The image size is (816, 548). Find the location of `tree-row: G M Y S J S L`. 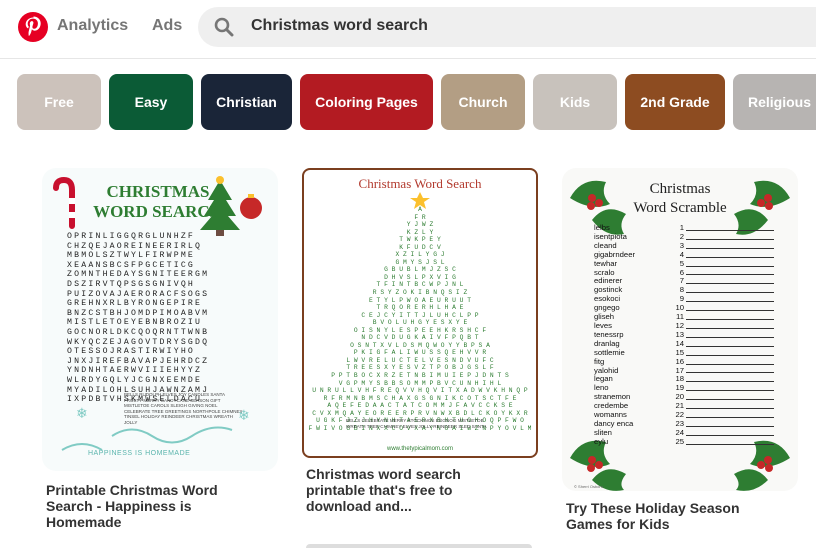

tree-row: G M Y S J S L is located at coordinates (420, 262).